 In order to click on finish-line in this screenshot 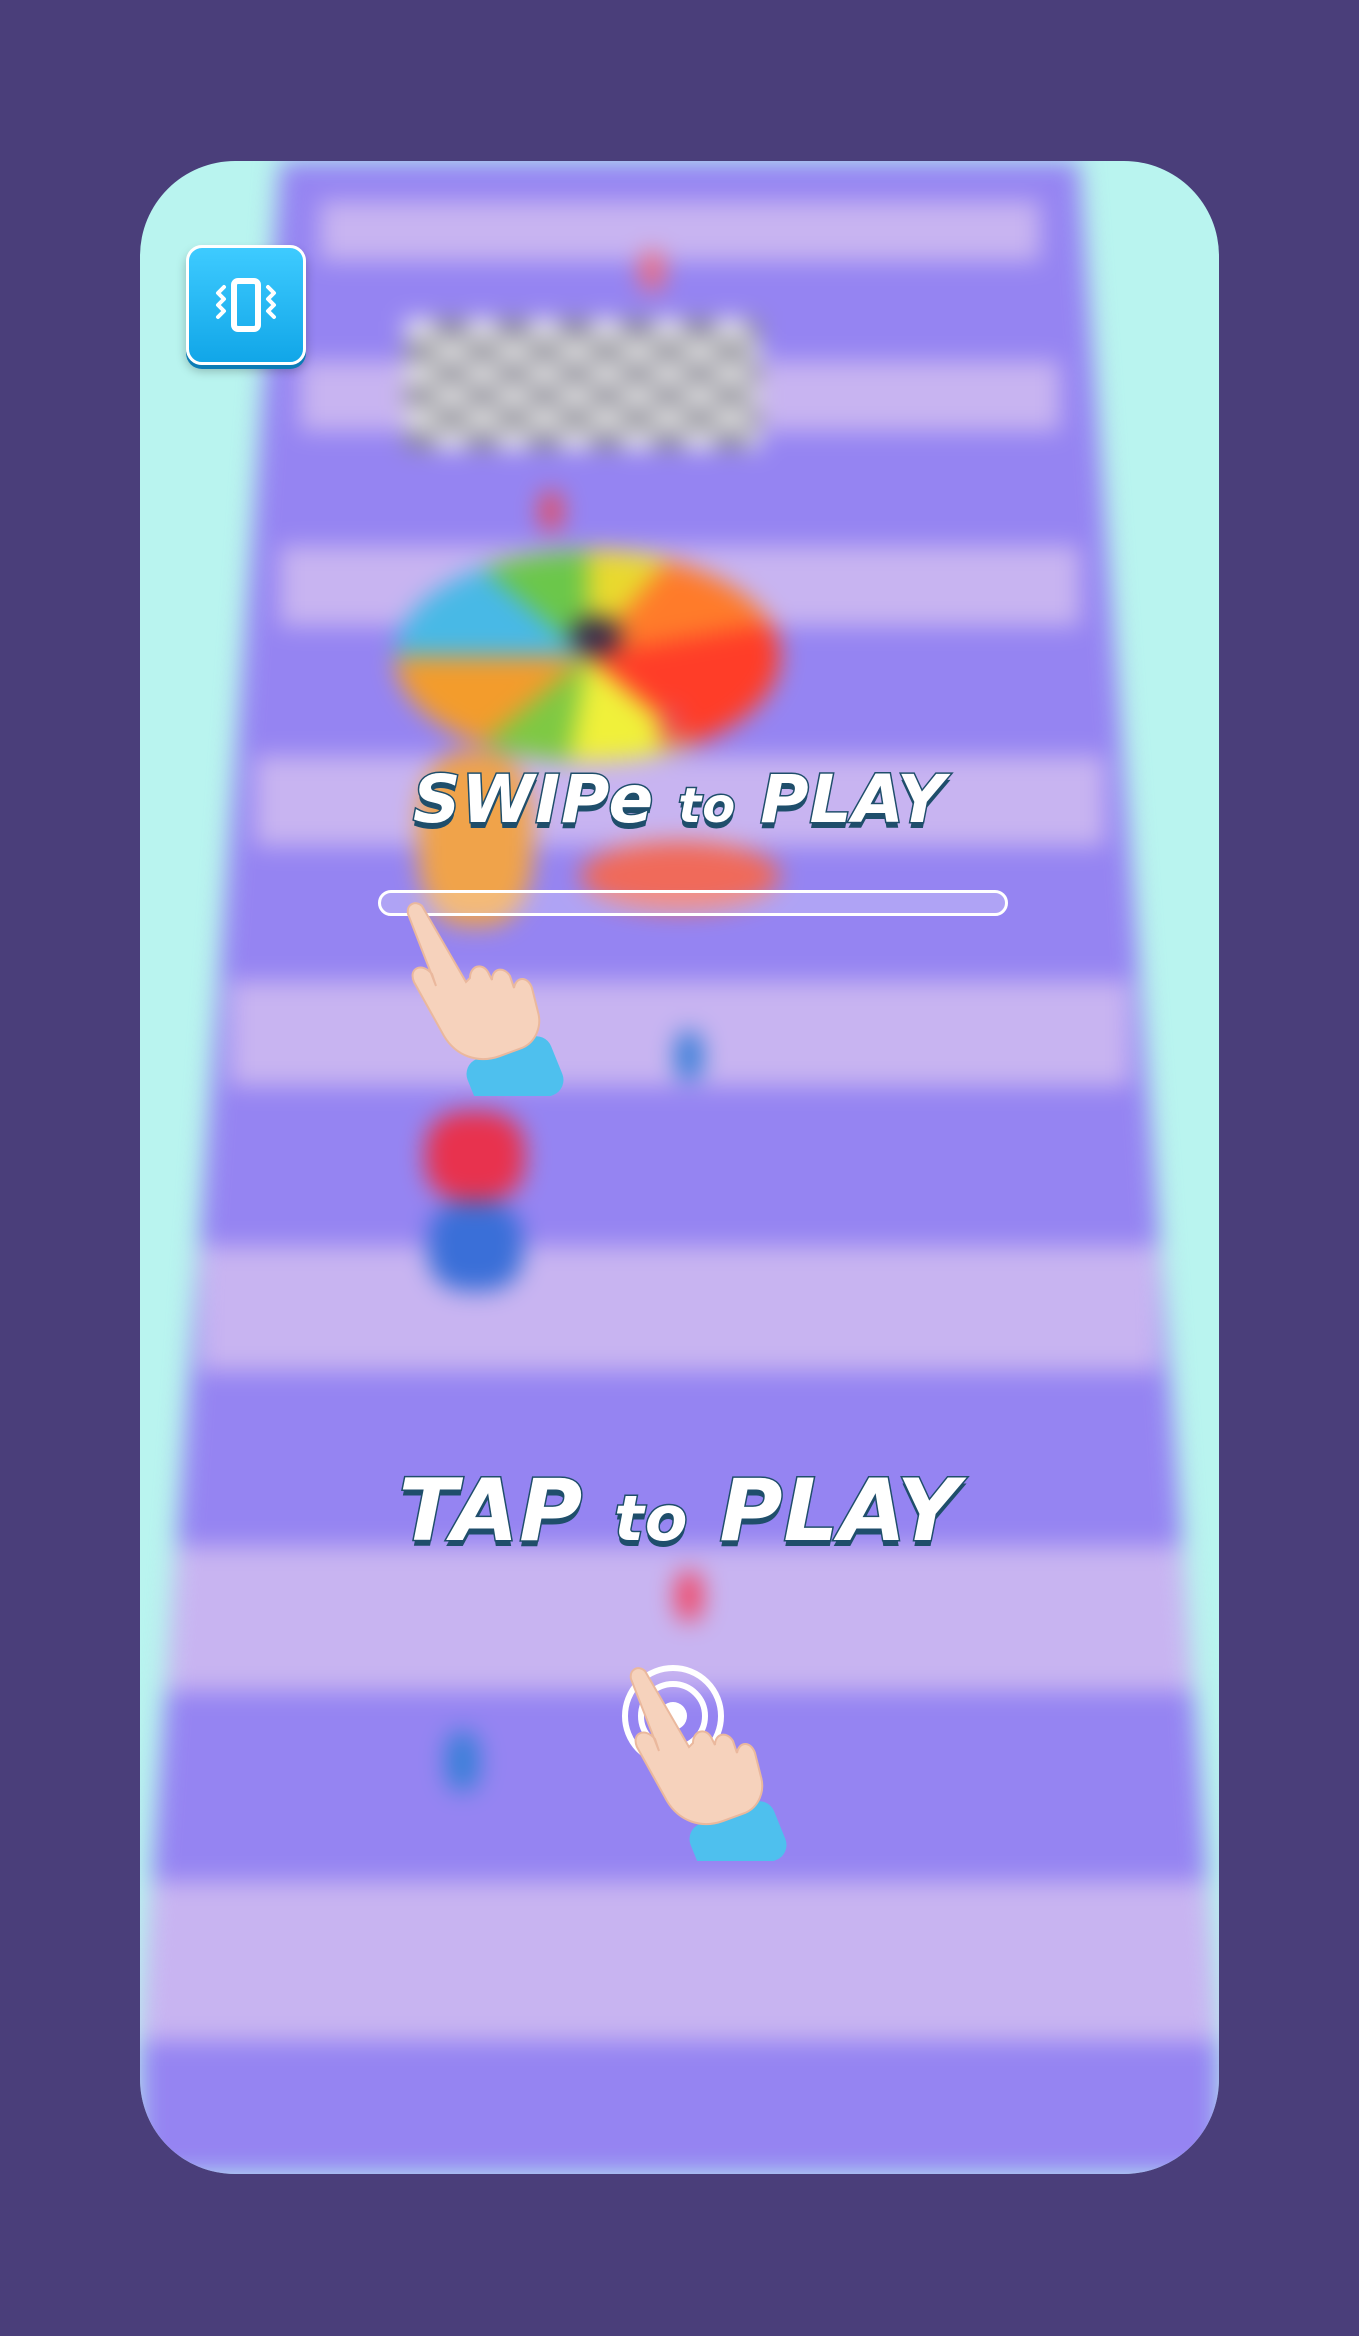, I will do `click(582, 384)`.